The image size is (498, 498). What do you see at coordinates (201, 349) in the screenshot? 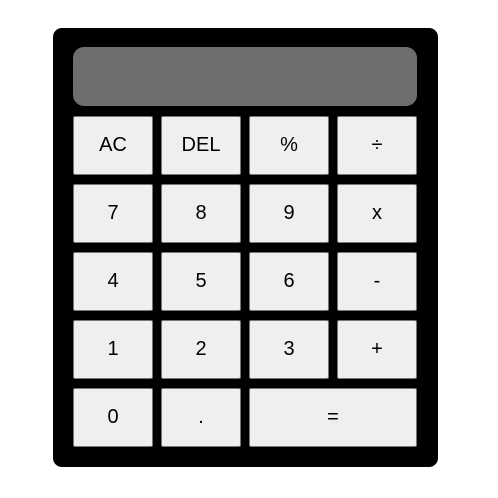
I see `digit-2-button: 2` at bounding box center [201, 349].